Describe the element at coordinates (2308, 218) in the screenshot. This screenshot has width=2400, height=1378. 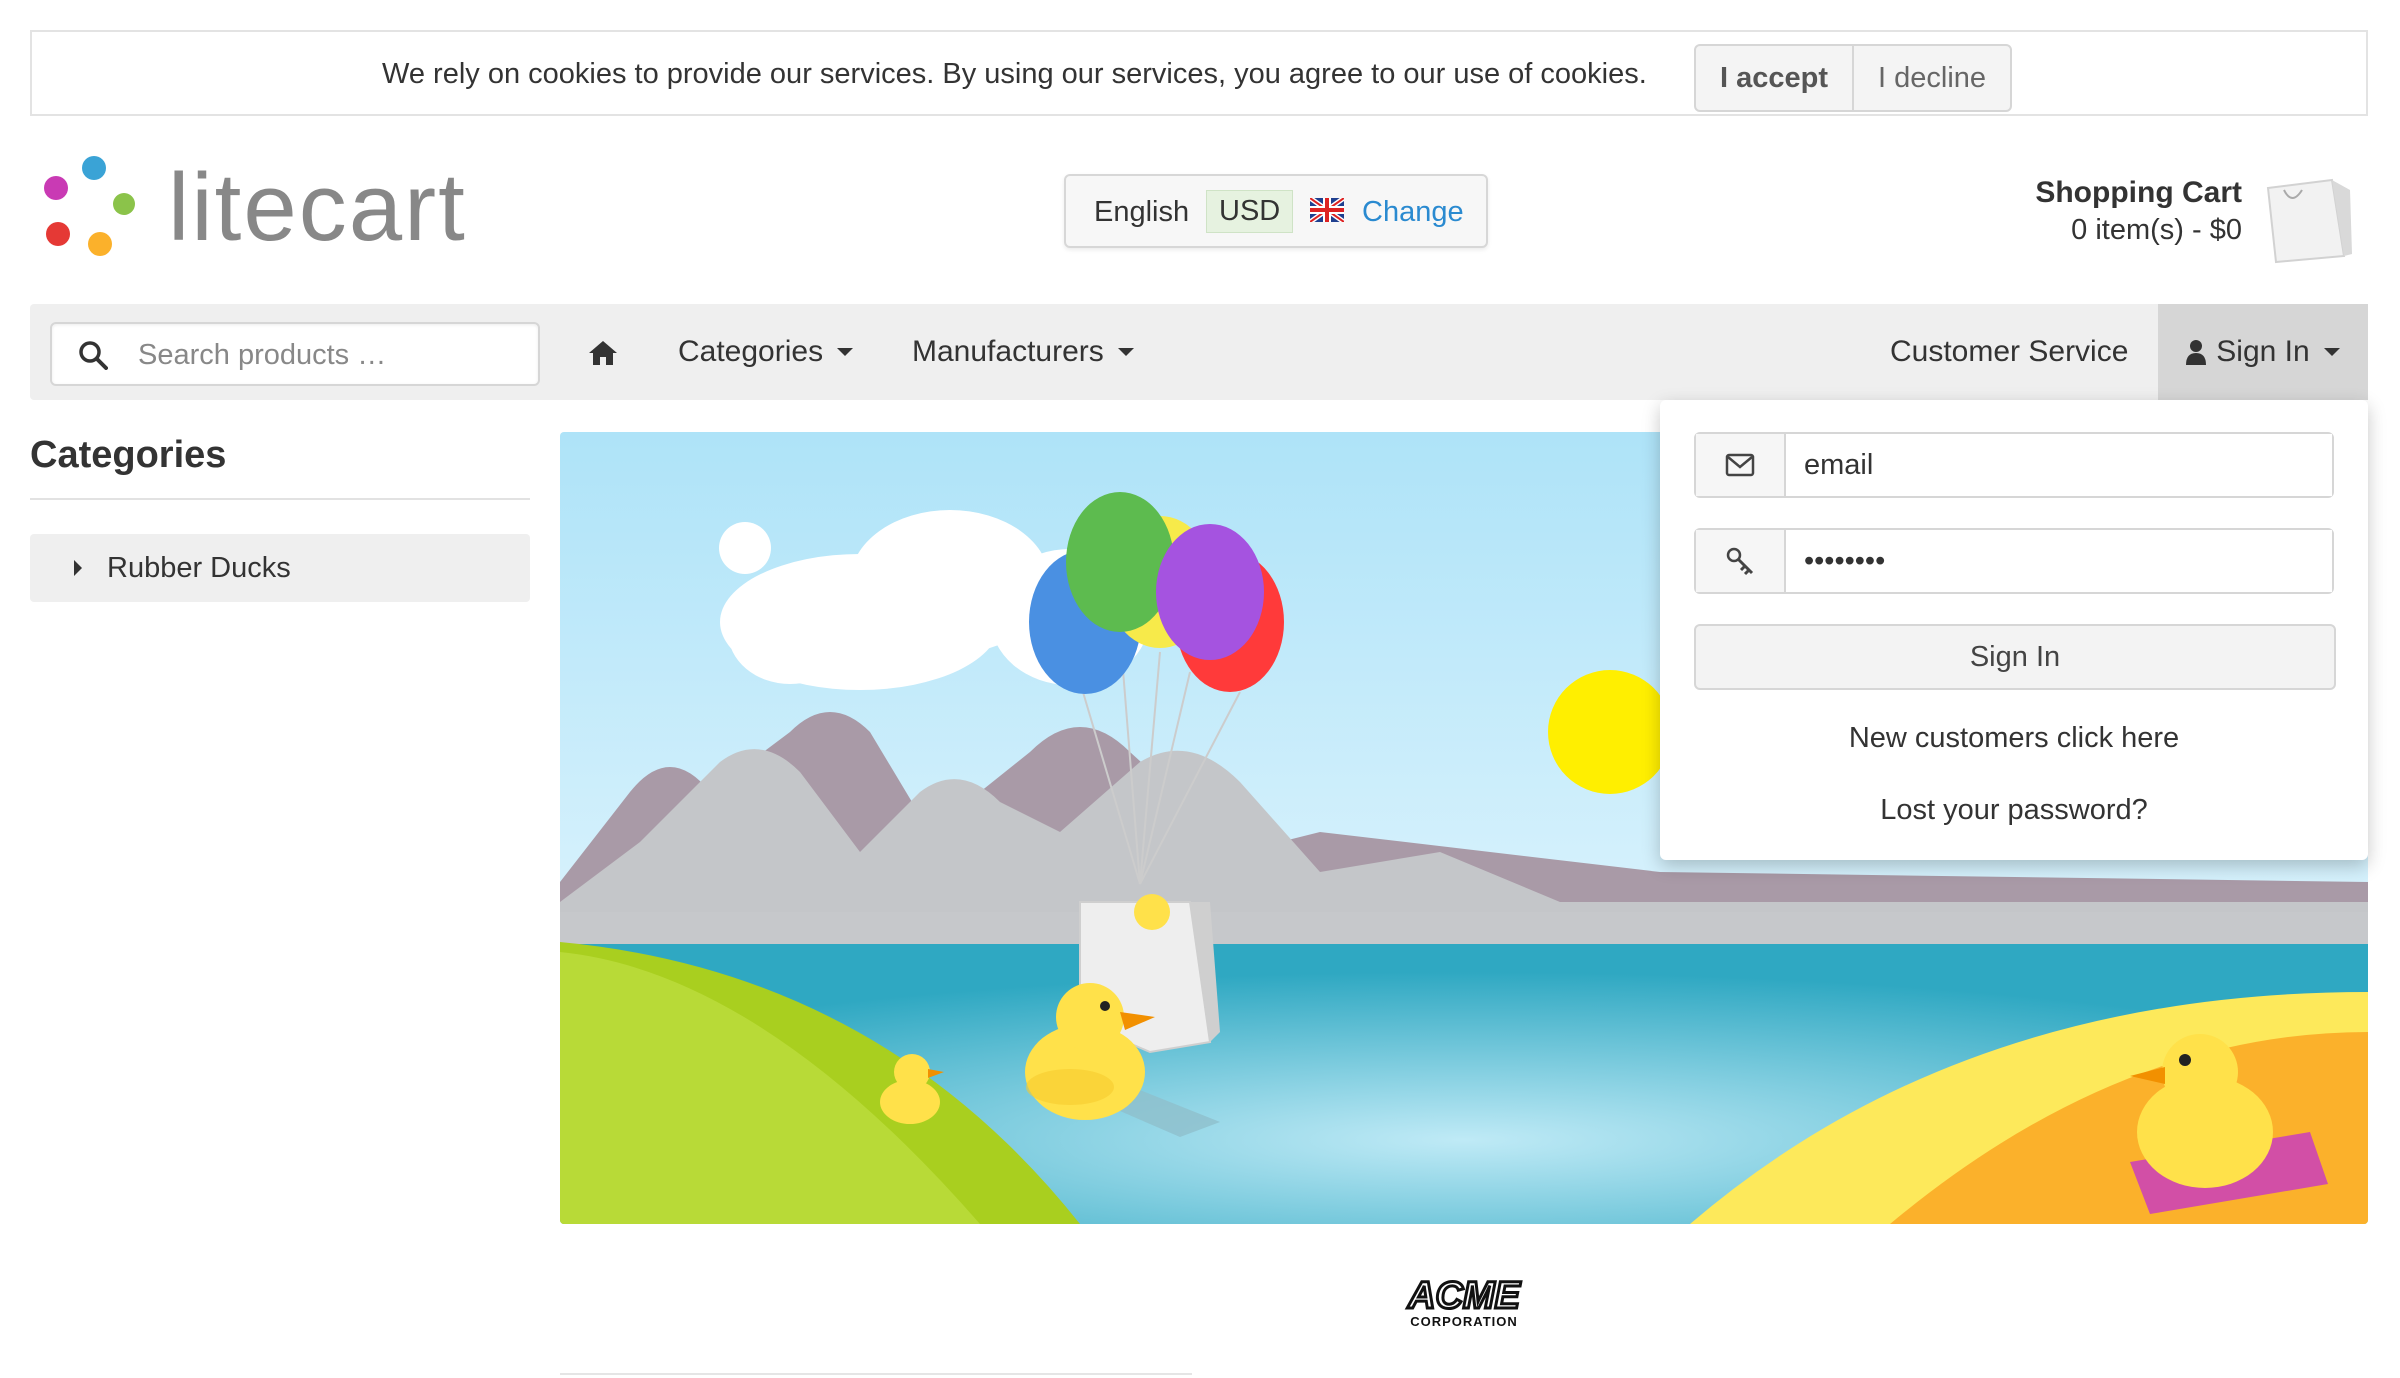
I see `shopping-bag-icon` at that location.